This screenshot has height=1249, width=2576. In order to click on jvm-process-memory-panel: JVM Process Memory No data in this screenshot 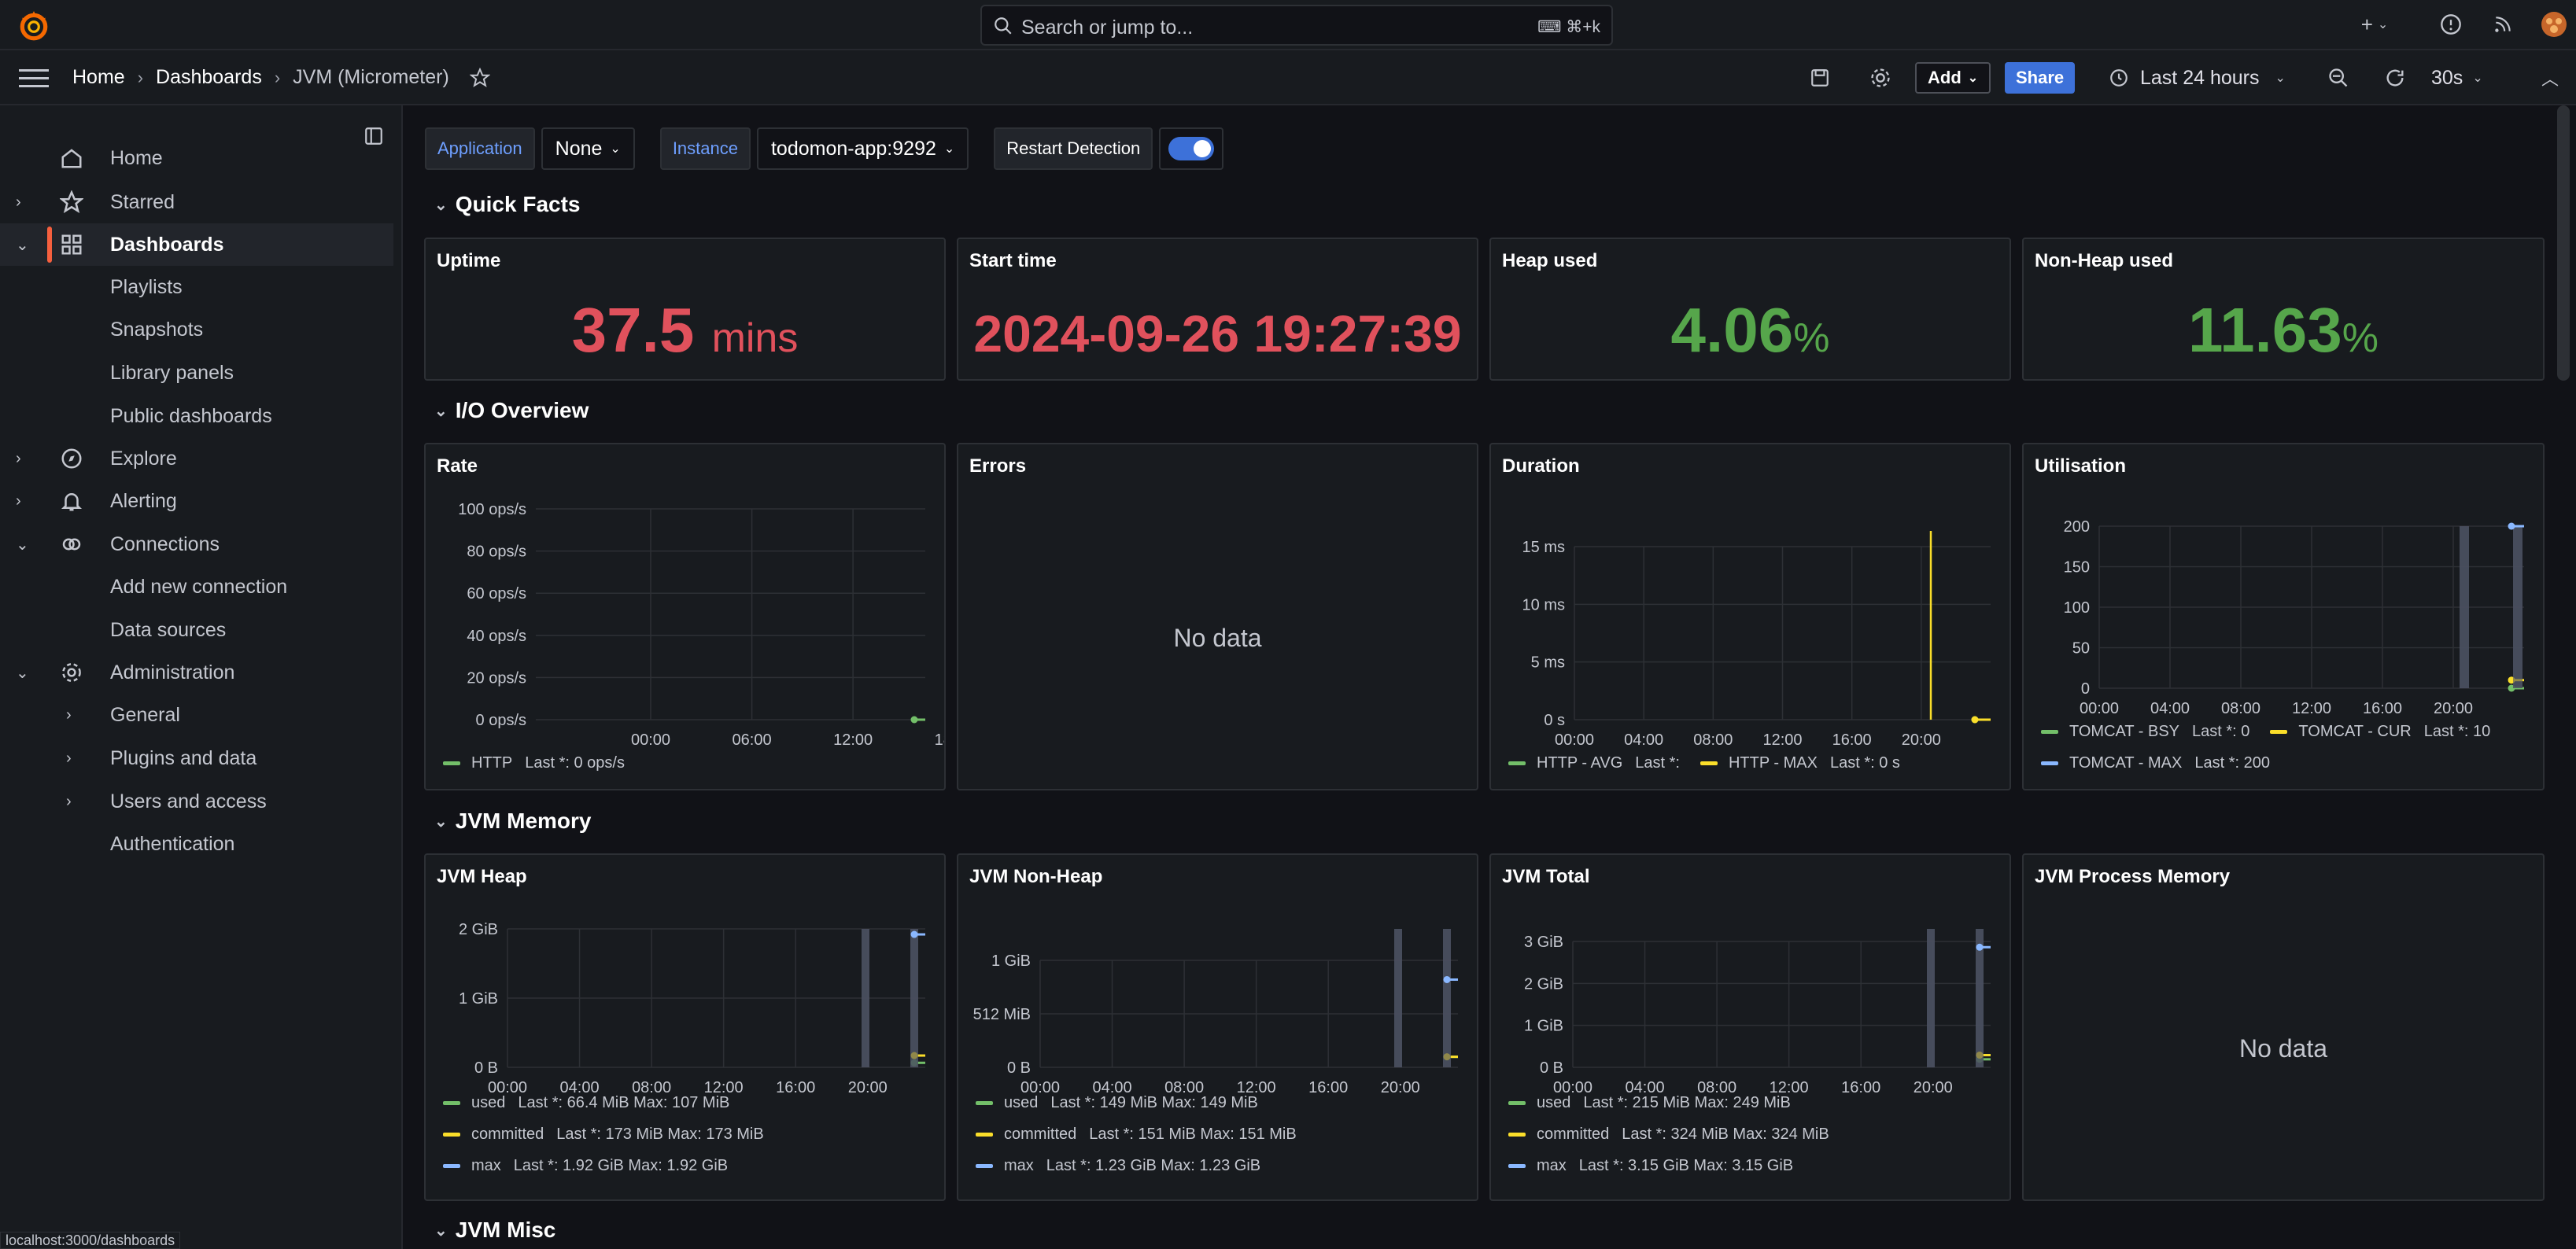, I will do `click(2283, 1027)`.